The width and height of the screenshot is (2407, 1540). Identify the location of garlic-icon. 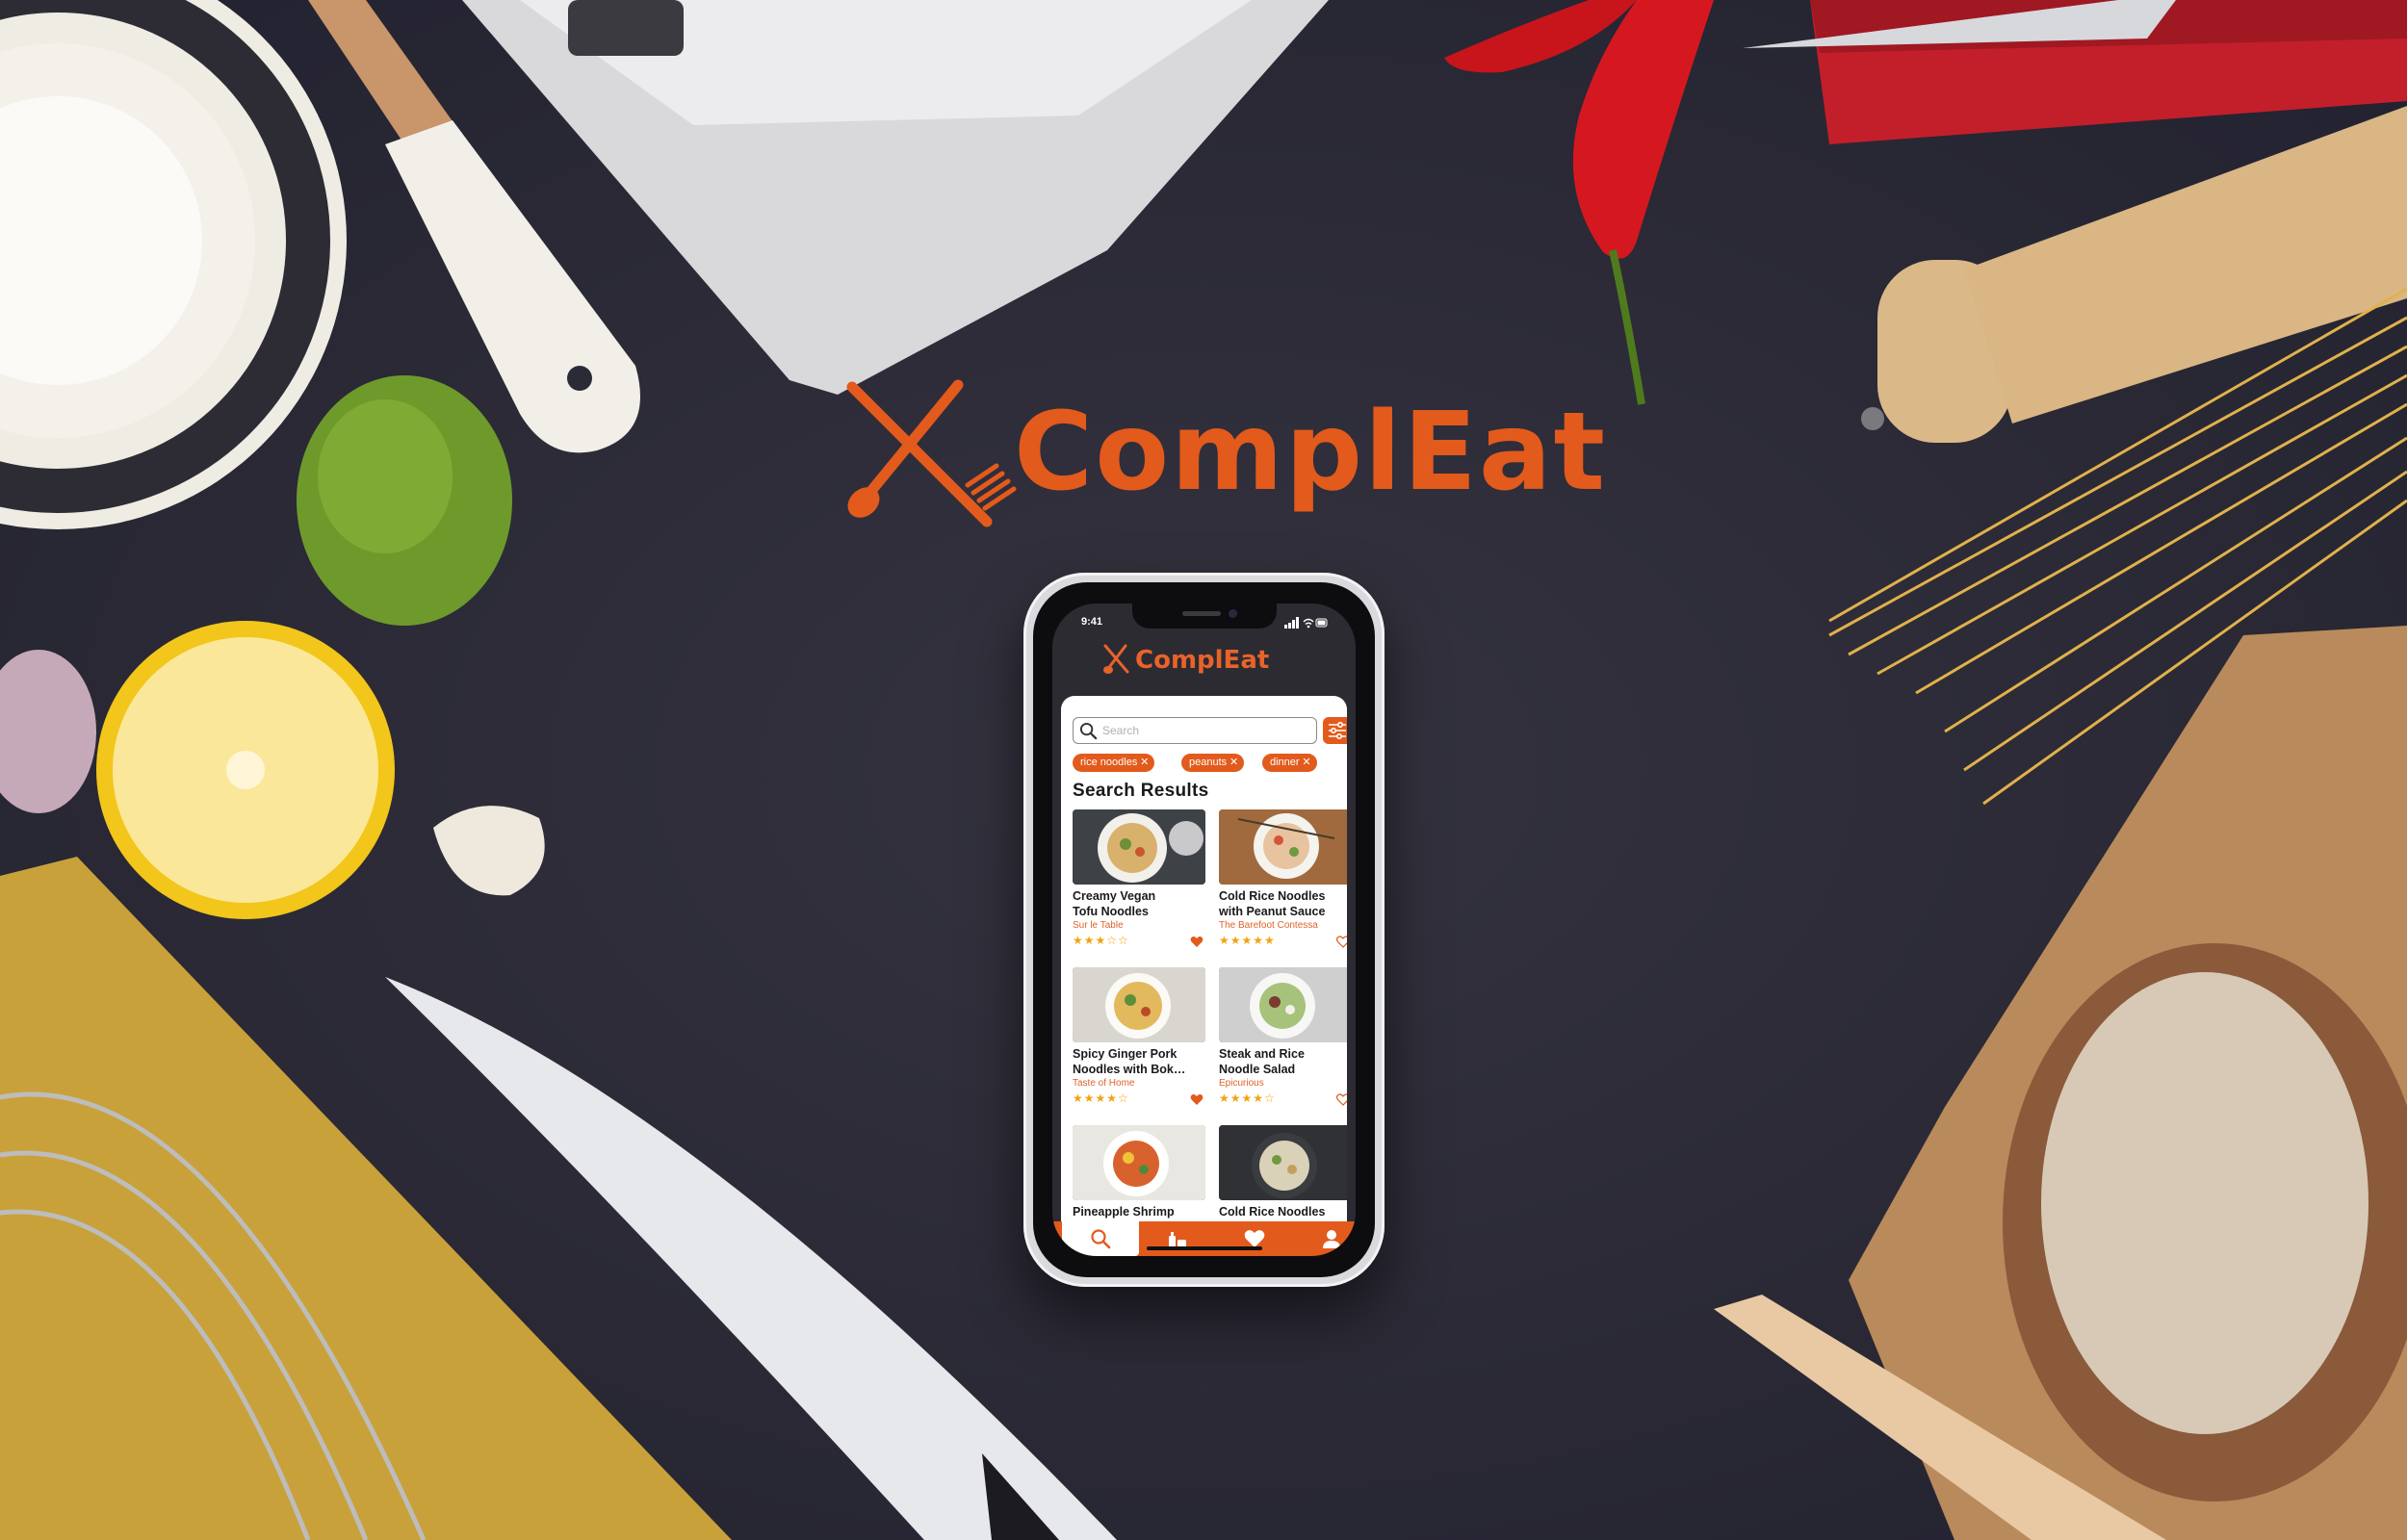
(48, 731).